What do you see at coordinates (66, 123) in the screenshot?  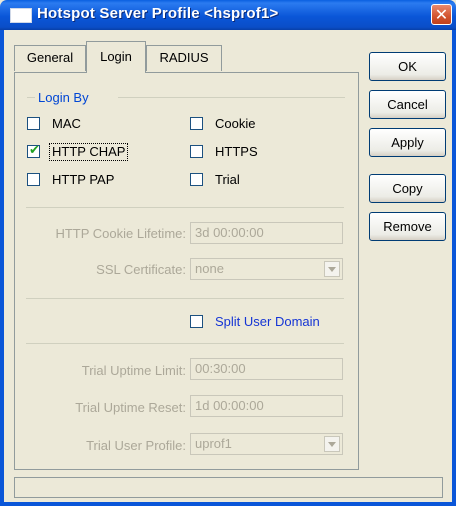 I see `mac-checkbox-label: MAC` at bounding box center [66, 123].